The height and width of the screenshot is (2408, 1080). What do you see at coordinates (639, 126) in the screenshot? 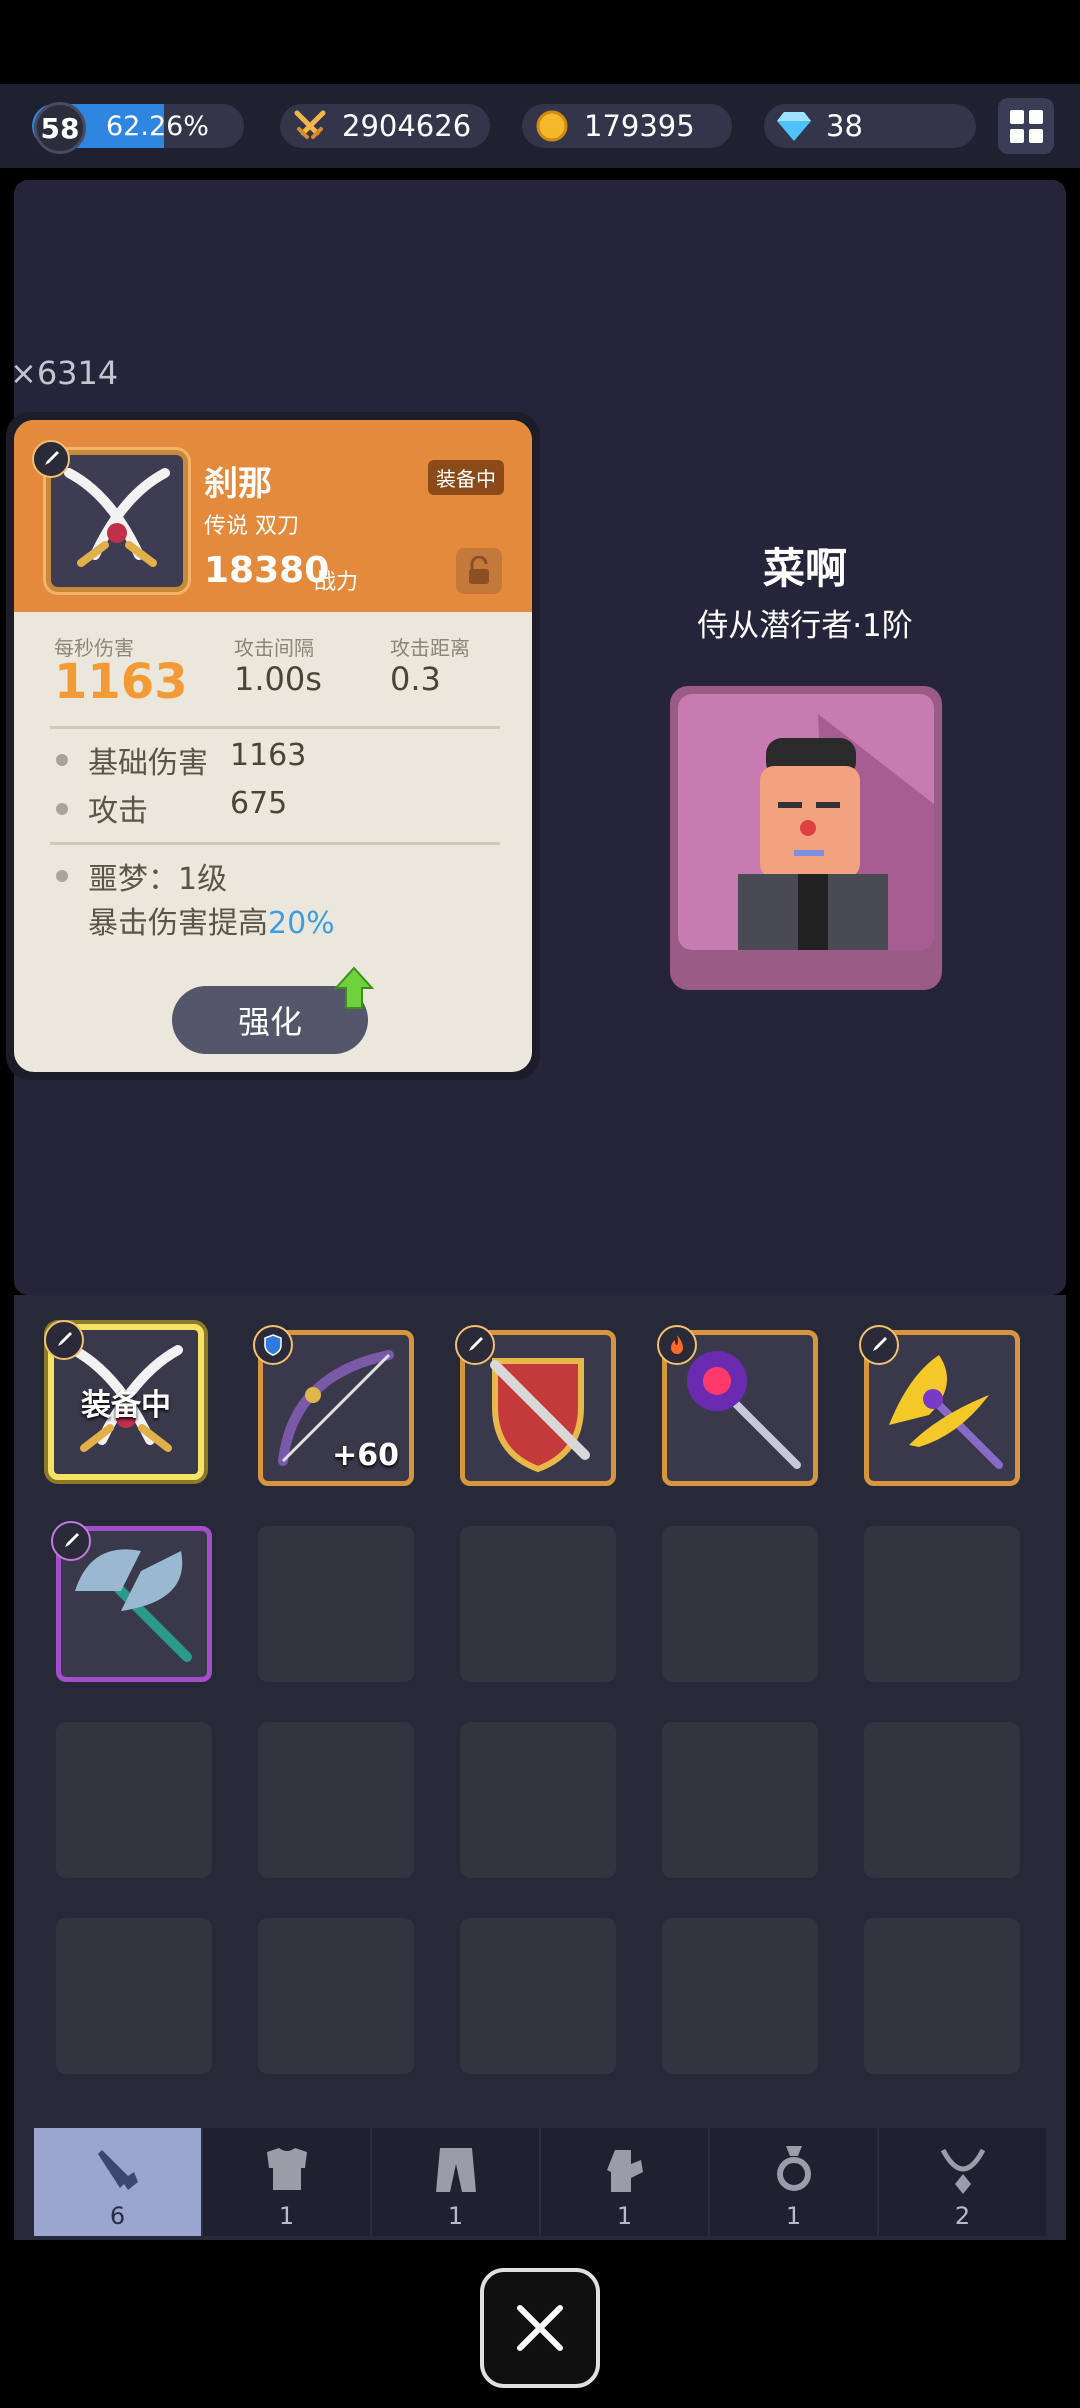
I see `gold-value: 179395` at bounding box center [639, 126].